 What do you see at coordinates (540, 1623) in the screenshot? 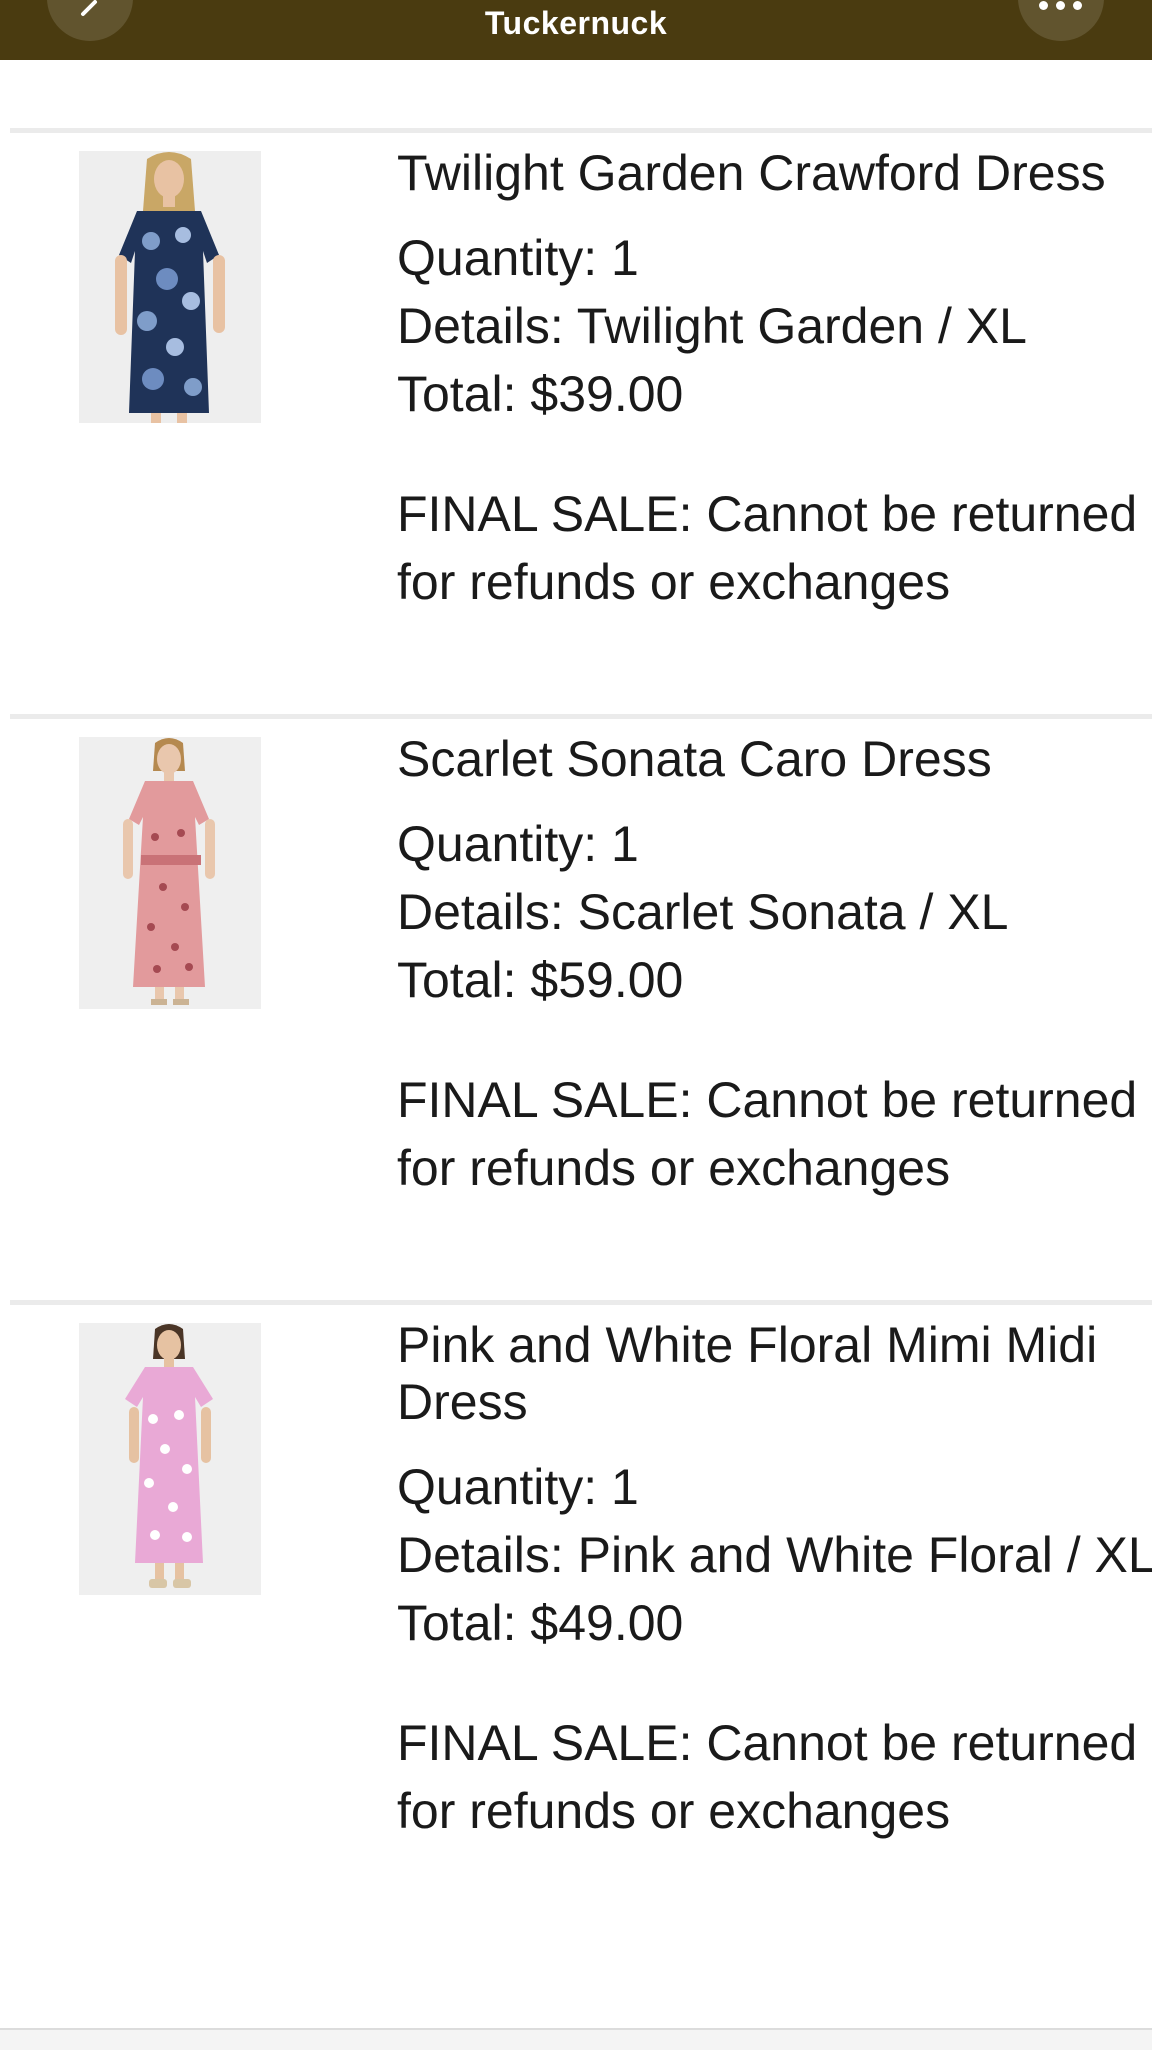
I see `item-total: Total: $49.00` at bounding box center [540, 1623].